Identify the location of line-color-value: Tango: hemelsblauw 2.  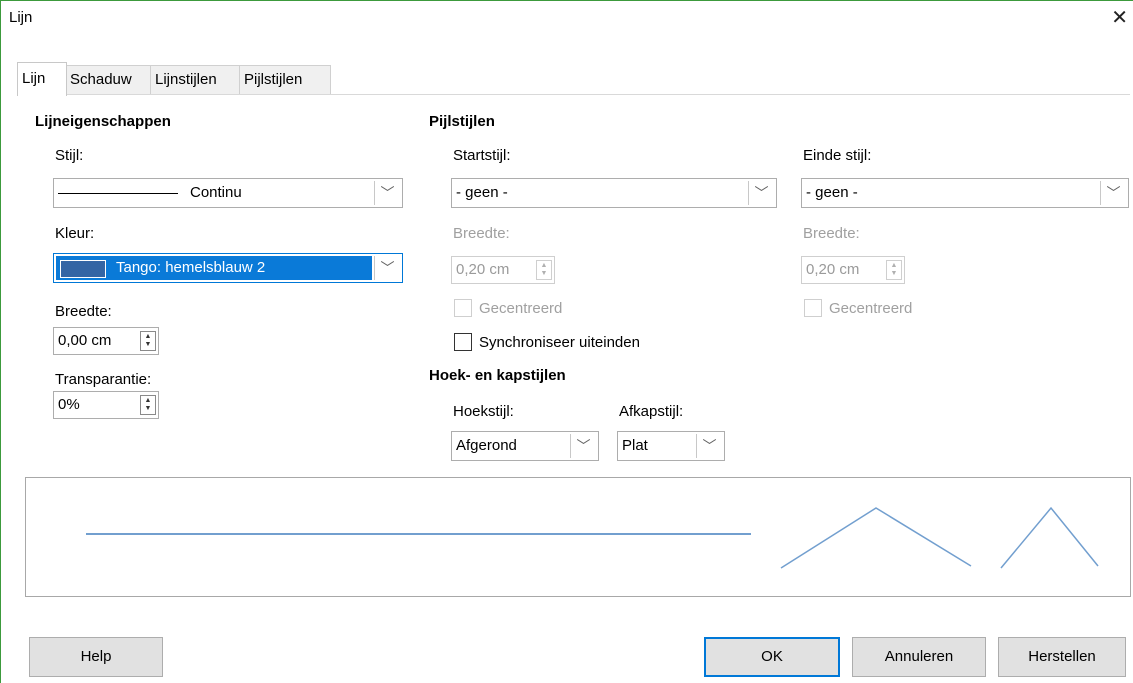
(191, 267).